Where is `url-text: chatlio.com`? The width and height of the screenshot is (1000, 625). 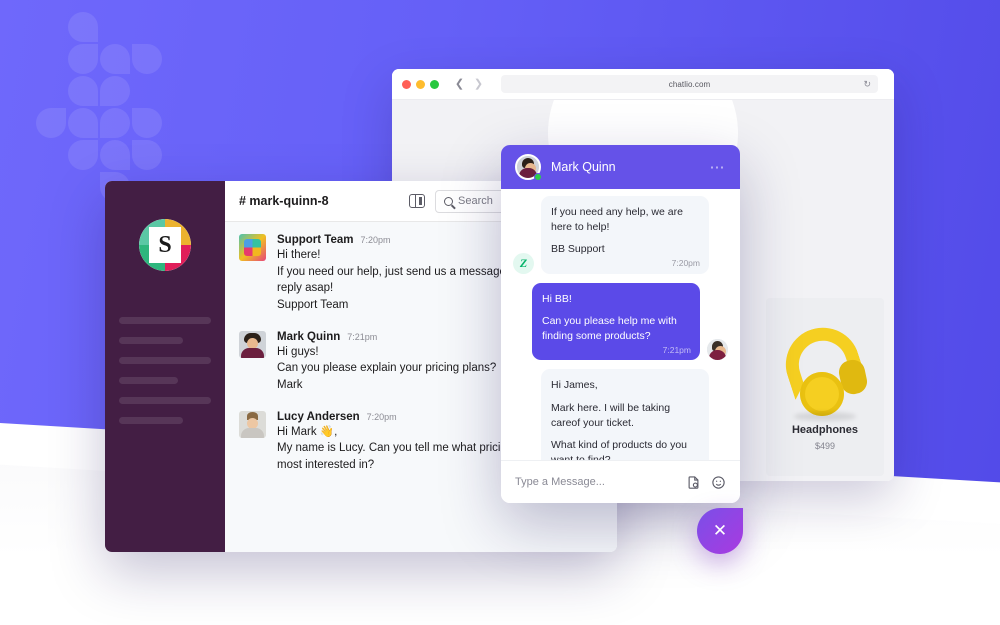 url-text: chatlio.com is located at coordinates (689, 84).